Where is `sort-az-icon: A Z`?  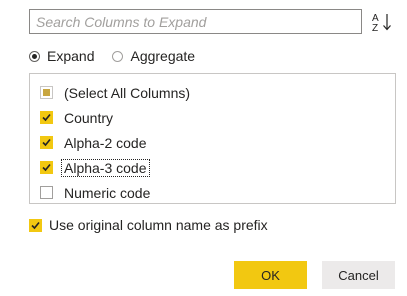
sort-az-icon: A Z is located at coordinates (381, 23).